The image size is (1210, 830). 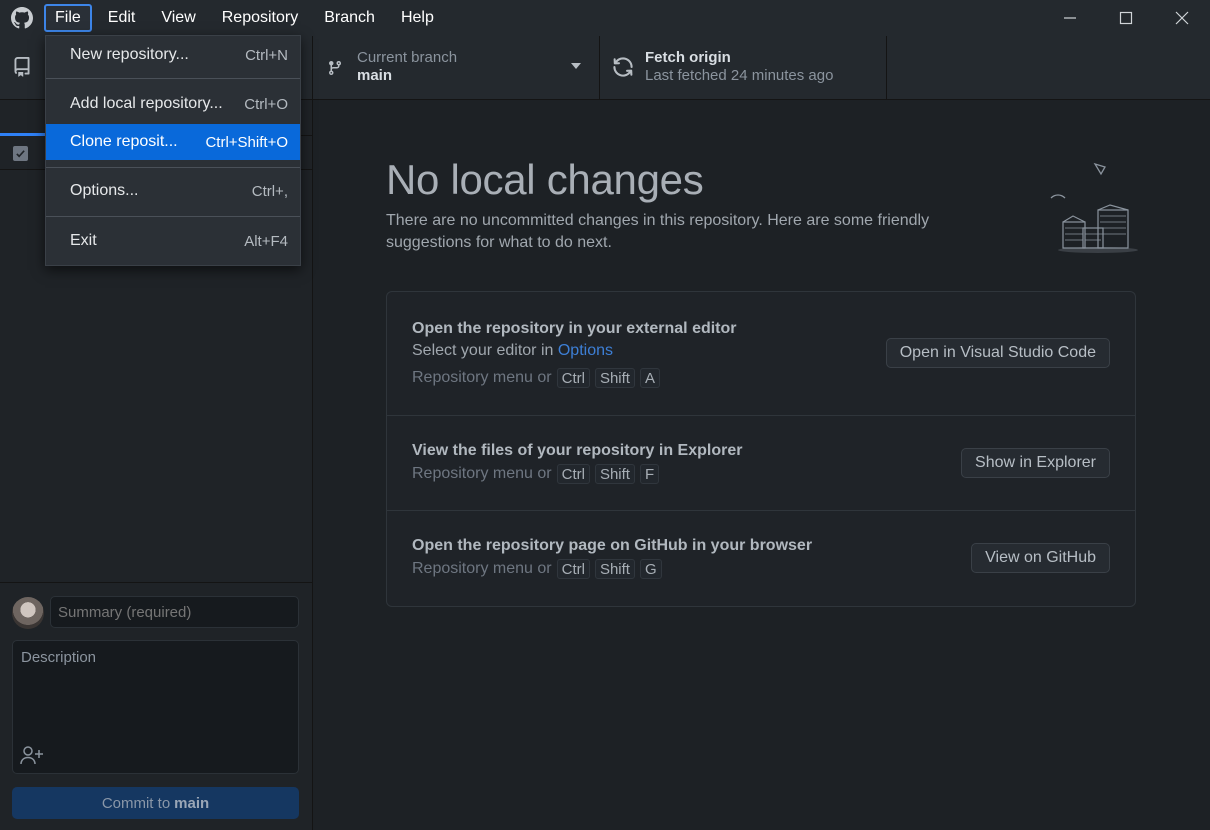 I want to click on minimize-button, so click(x=1070, y=18).